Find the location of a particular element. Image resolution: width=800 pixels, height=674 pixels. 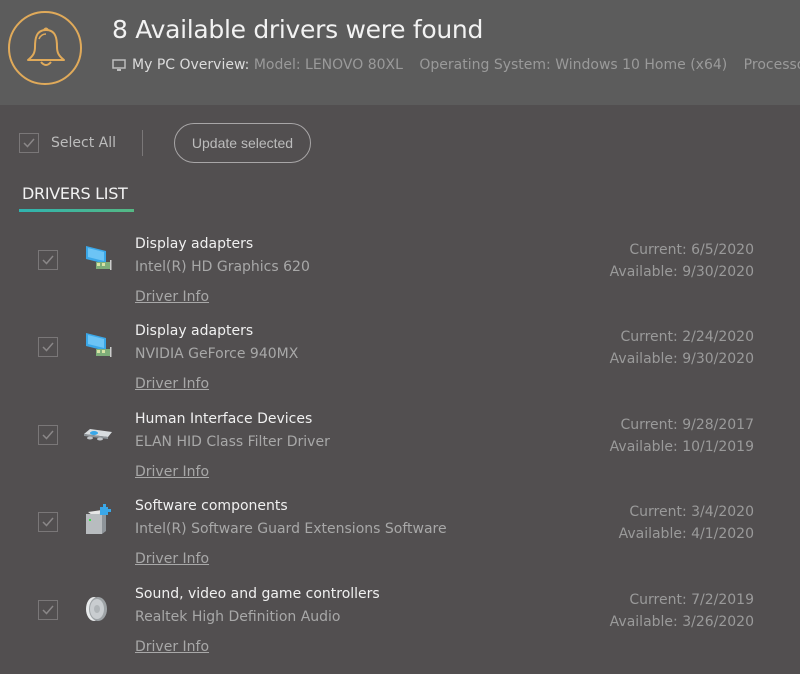

notification-badge is located at coordinates (45, 48).